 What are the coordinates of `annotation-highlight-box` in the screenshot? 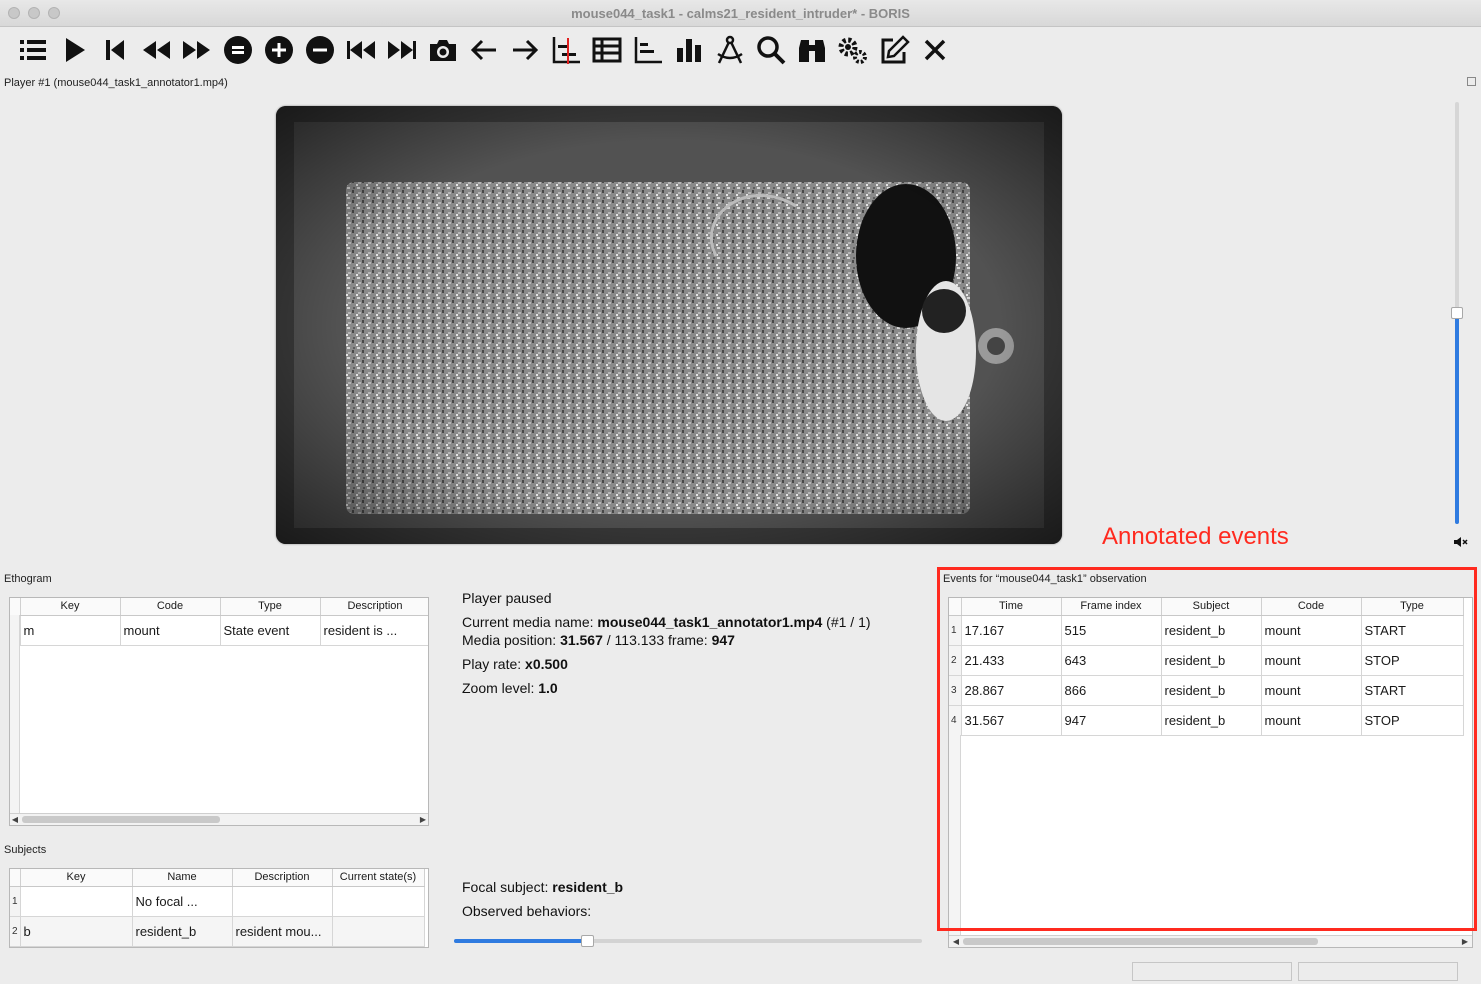 It's located at (1207, 749).